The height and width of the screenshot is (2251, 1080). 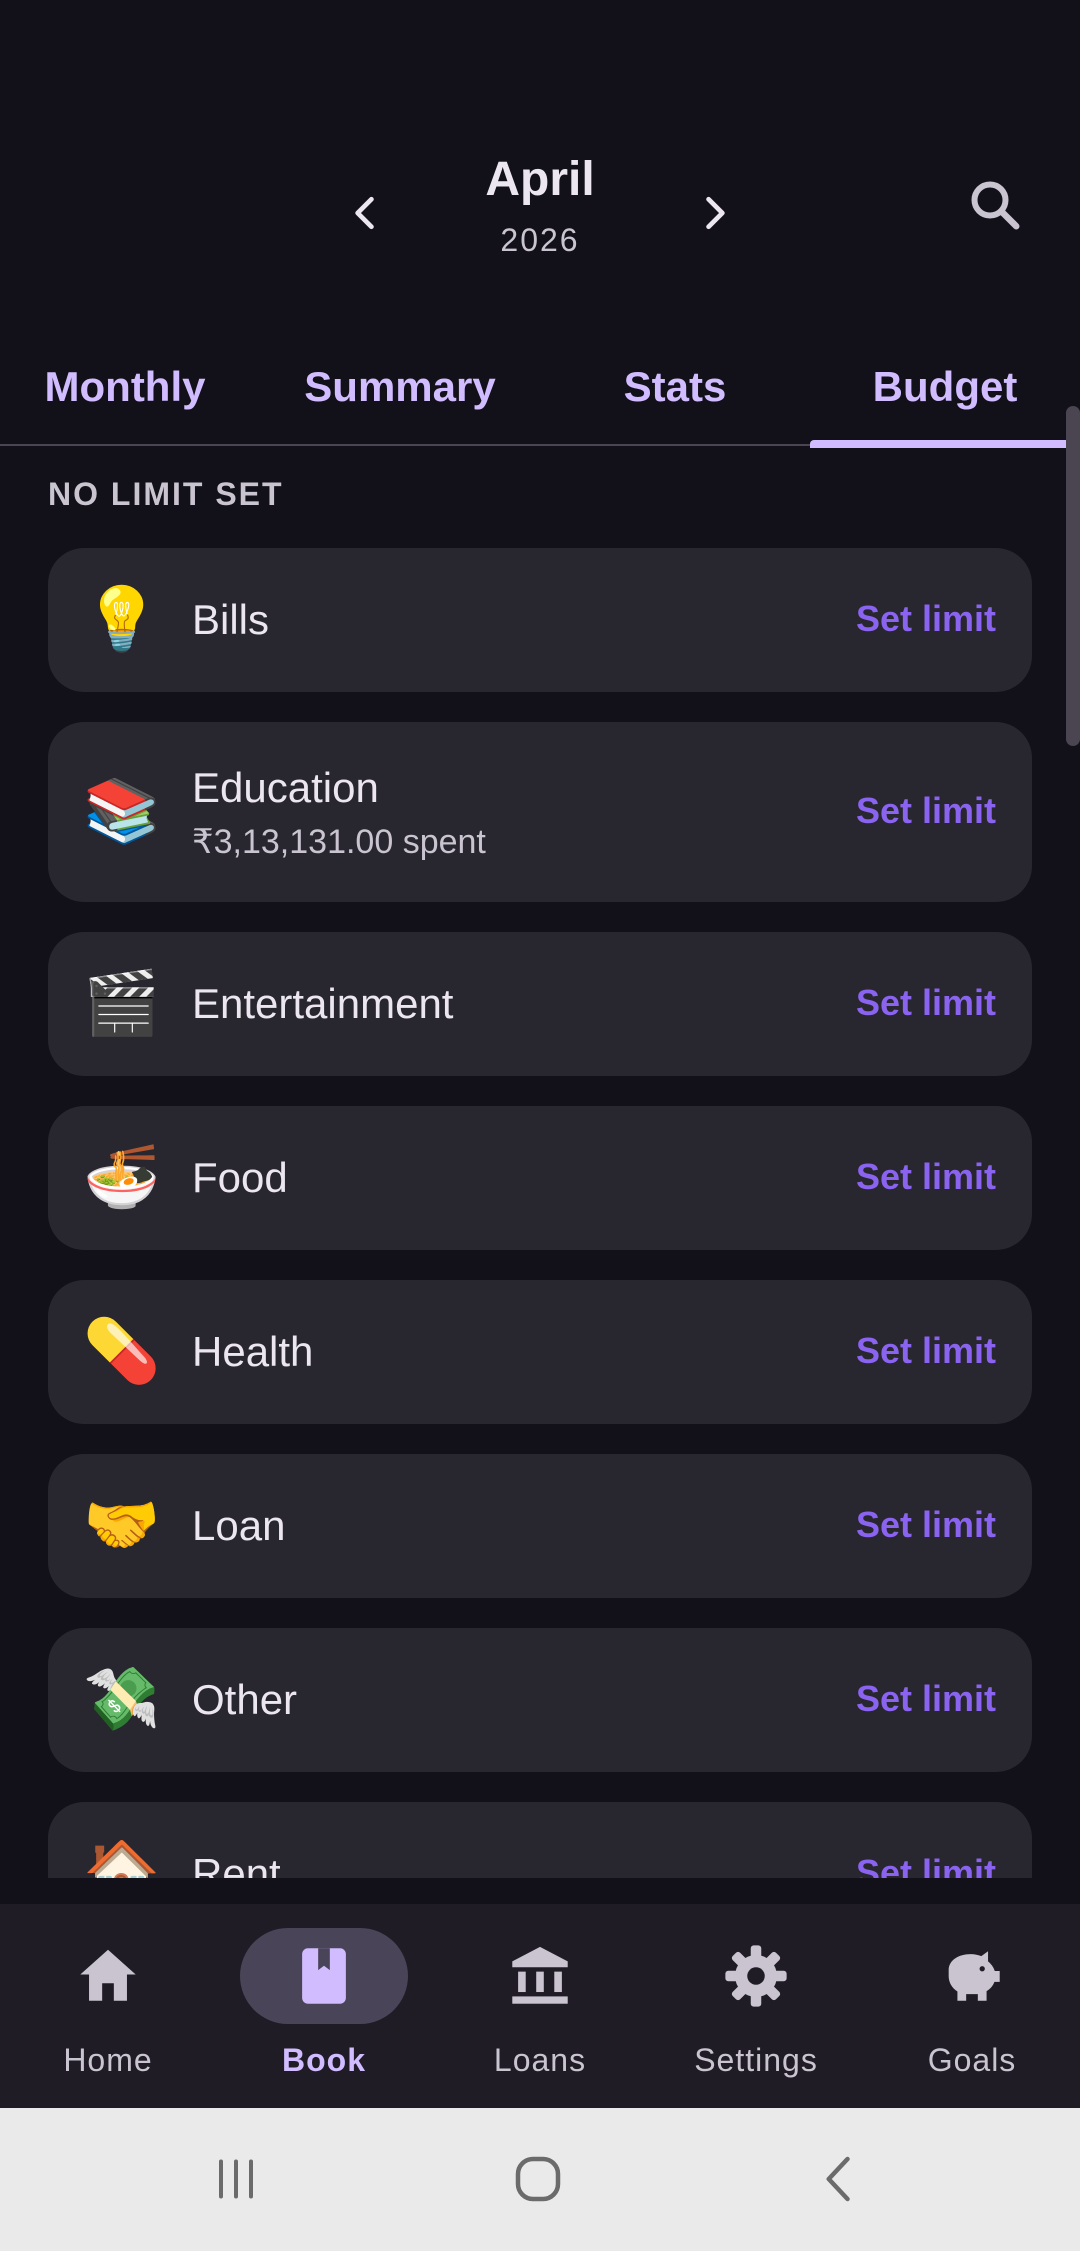 I want to click on tab-bar: Monthly Summary Stats Budget, so click(x=540, y=389).